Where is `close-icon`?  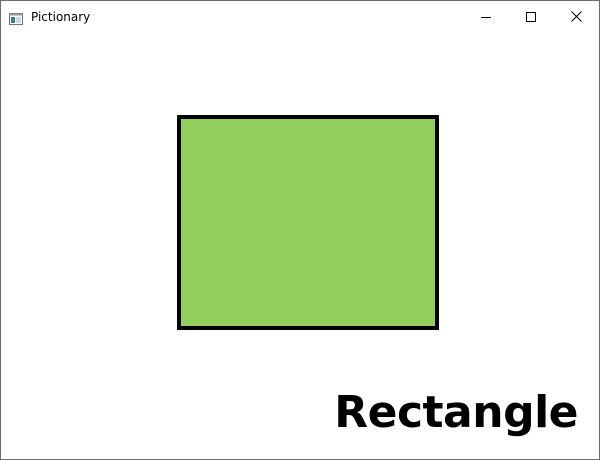
close-icon is located at coordinates (576, 16).